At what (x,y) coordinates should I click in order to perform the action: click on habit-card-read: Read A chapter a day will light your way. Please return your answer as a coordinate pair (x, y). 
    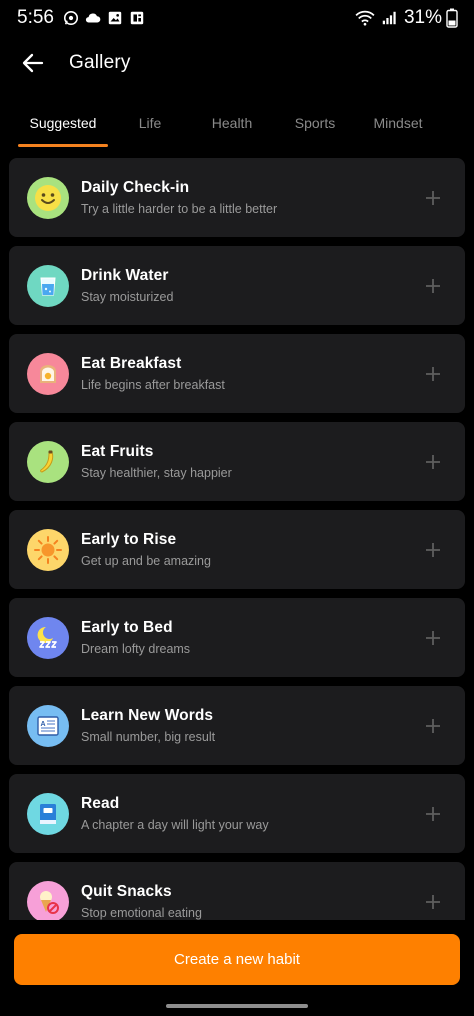
    Looking at the image, I should click on (237, 813).